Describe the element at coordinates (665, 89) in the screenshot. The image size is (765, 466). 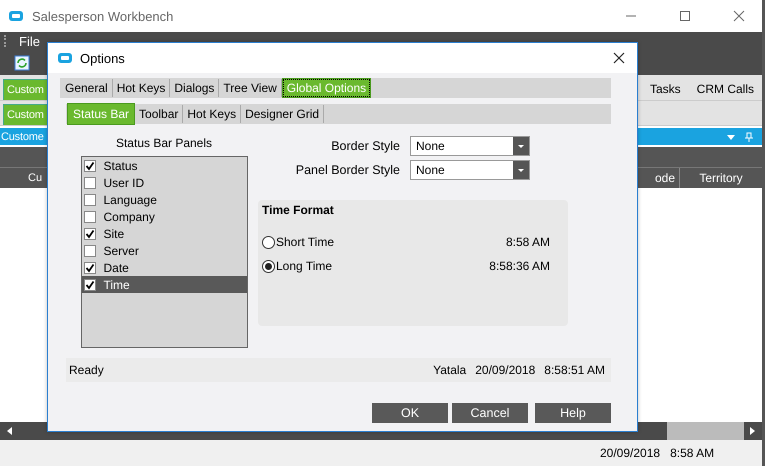
I see `app-tab: Tasks` at that location.